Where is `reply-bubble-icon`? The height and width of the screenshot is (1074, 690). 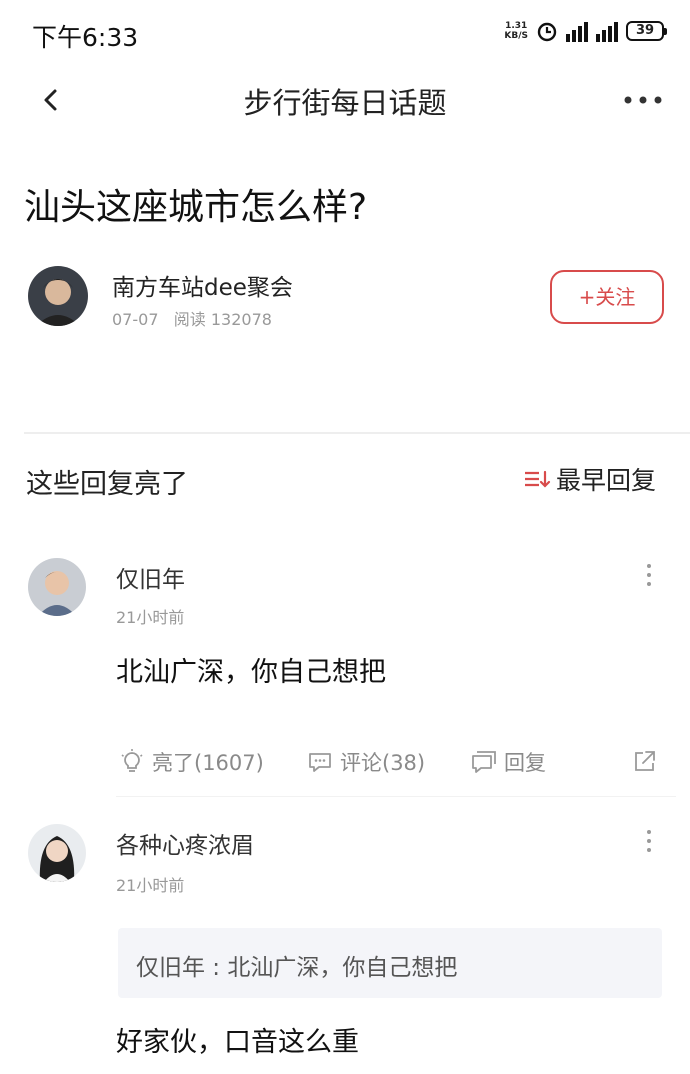 reply-bubble-icon is located at coordinates (484, 762).